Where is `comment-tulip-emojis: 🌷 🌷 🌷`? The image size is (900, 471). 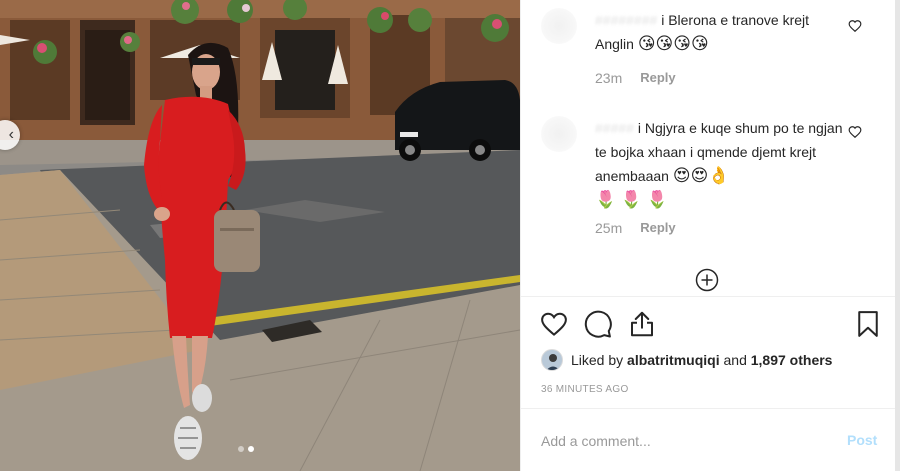 comment-tulip-emojis: 🌷 🌷 🌷 is located at coordinates (631, 199).